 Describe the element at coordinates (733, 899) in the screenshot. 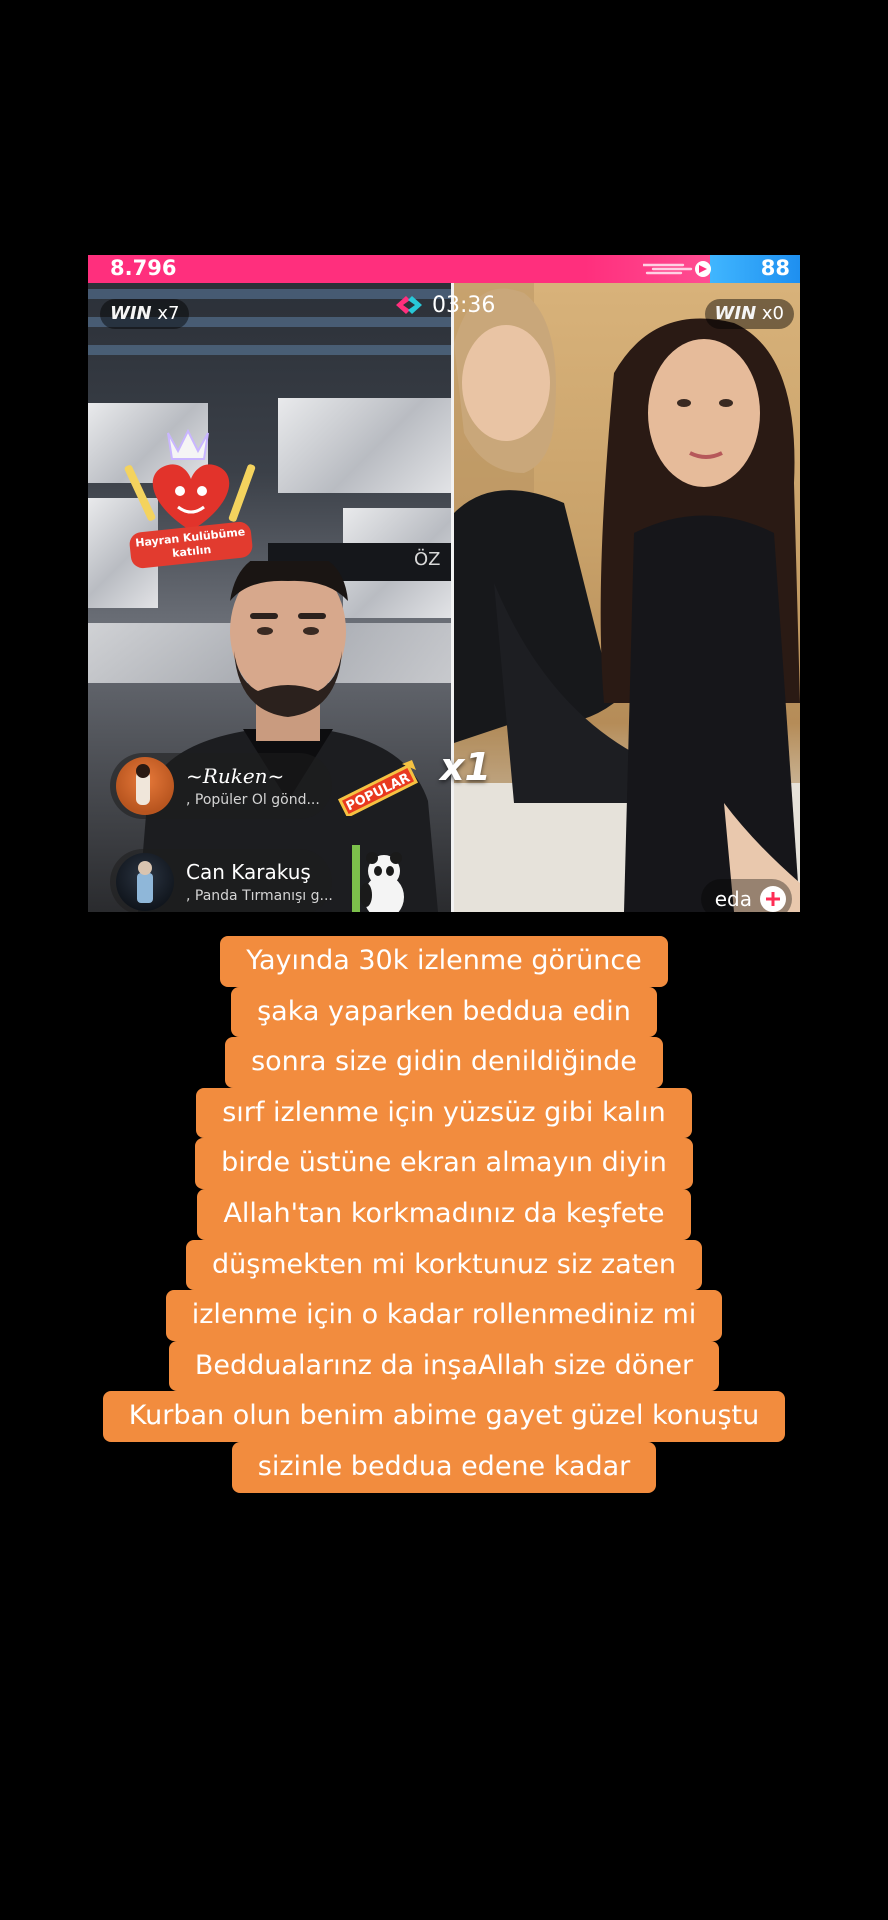

I see `guest-name: eda` at that location.